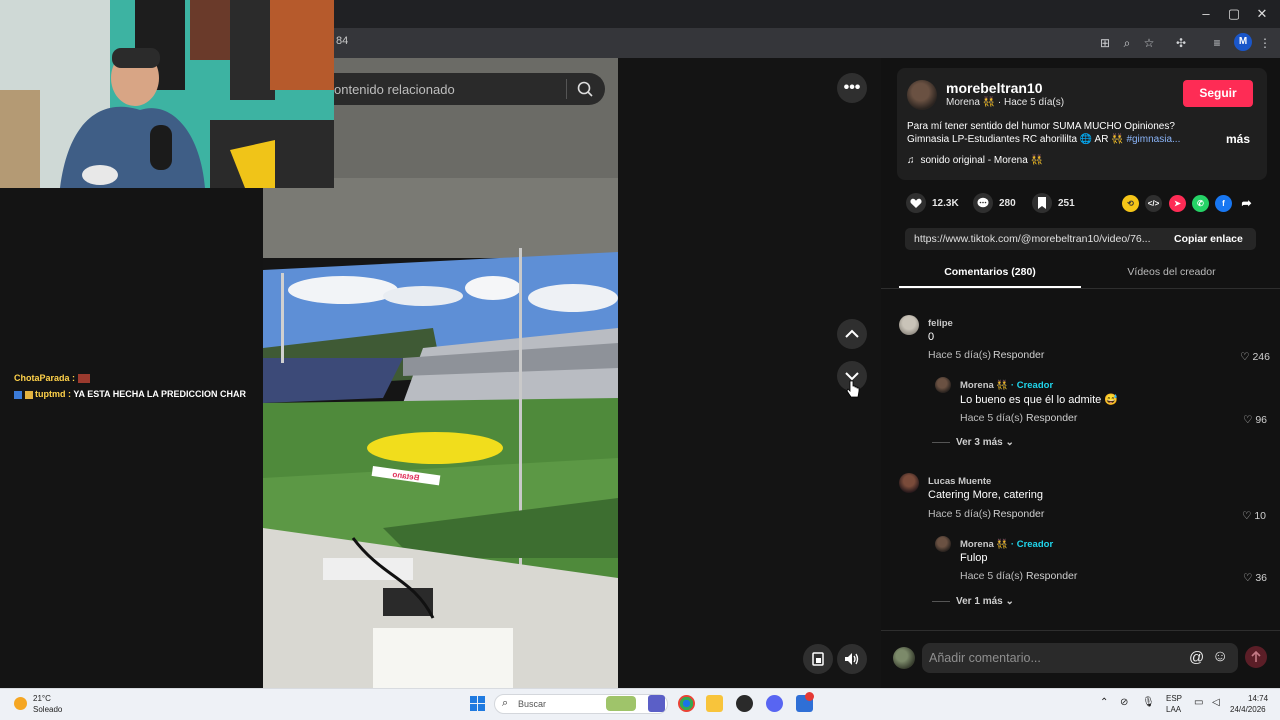  What do you see at coordinates (1234, 14) in the screenshot?
I see `maximize-button: ▢` at bounding box center [1234, 14].